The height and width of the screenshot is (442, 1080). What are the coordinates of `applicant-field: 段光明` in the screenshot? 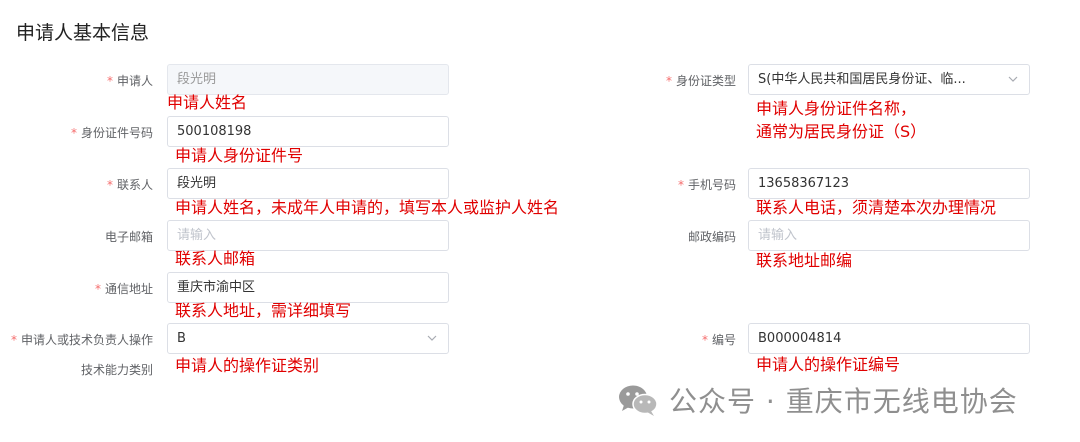 It's located at (308, 79).